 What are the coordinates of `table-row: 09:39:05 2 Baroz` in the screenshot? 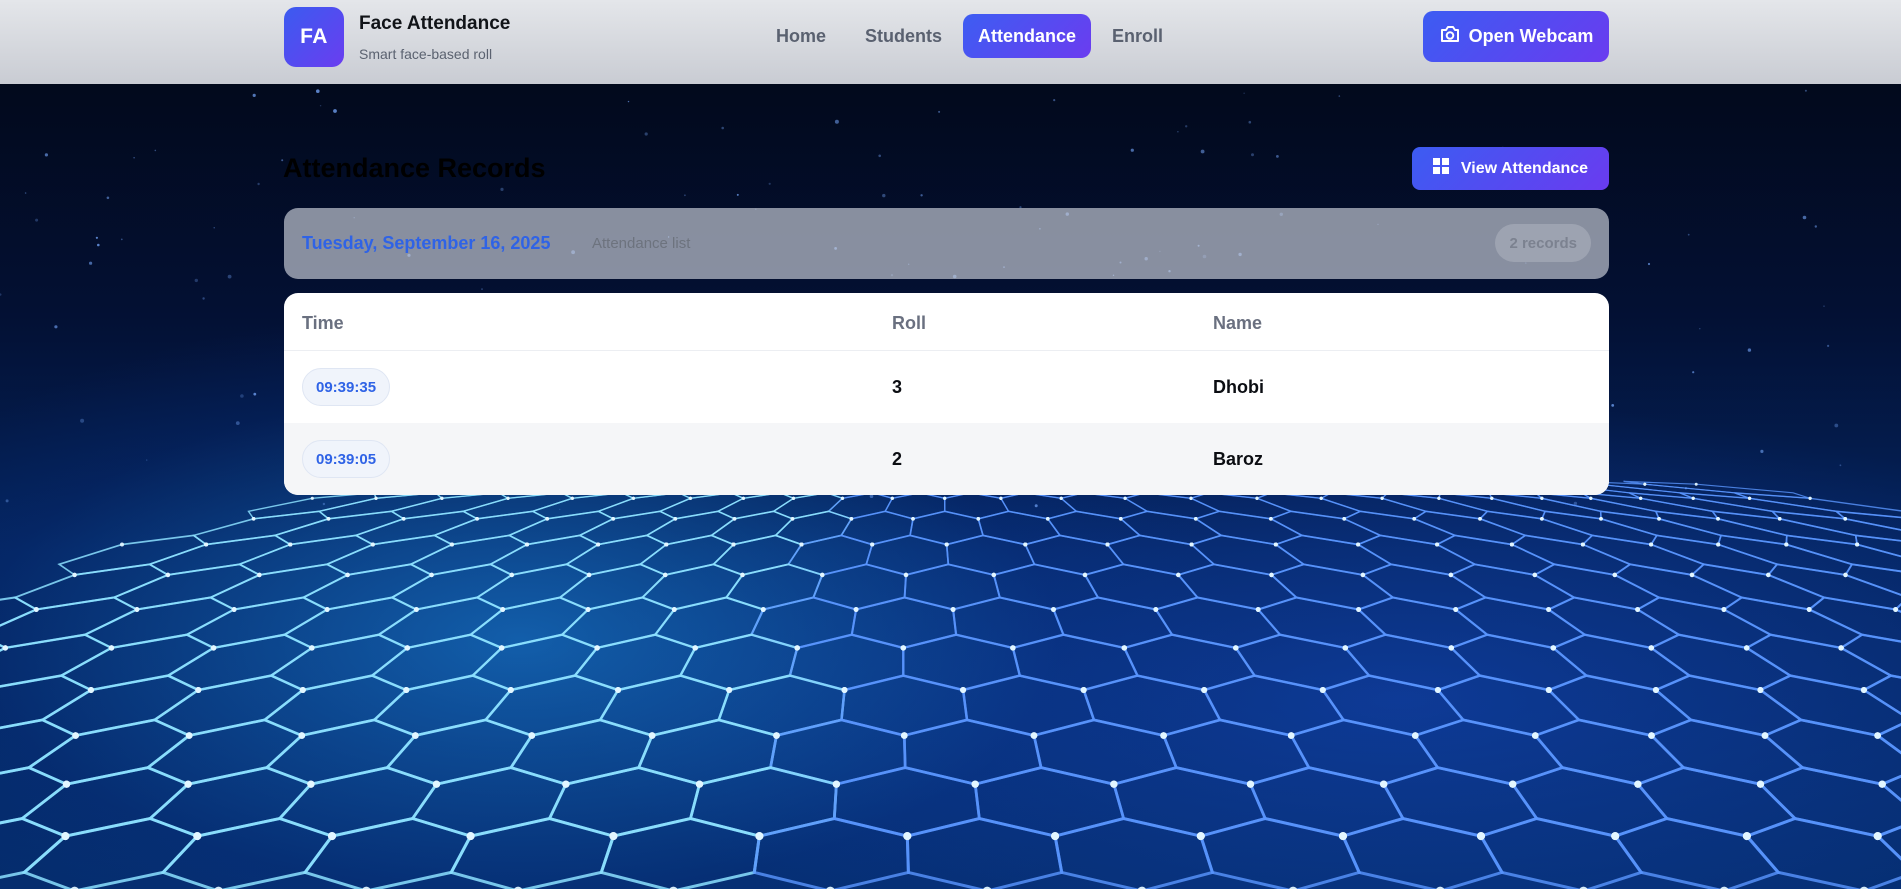 It's located at (946, 459).